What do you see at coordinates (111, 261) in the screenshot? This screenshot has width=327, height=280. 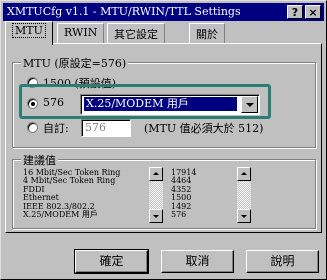 I see `ok-button: 確定` at bounding box center [111, 261].